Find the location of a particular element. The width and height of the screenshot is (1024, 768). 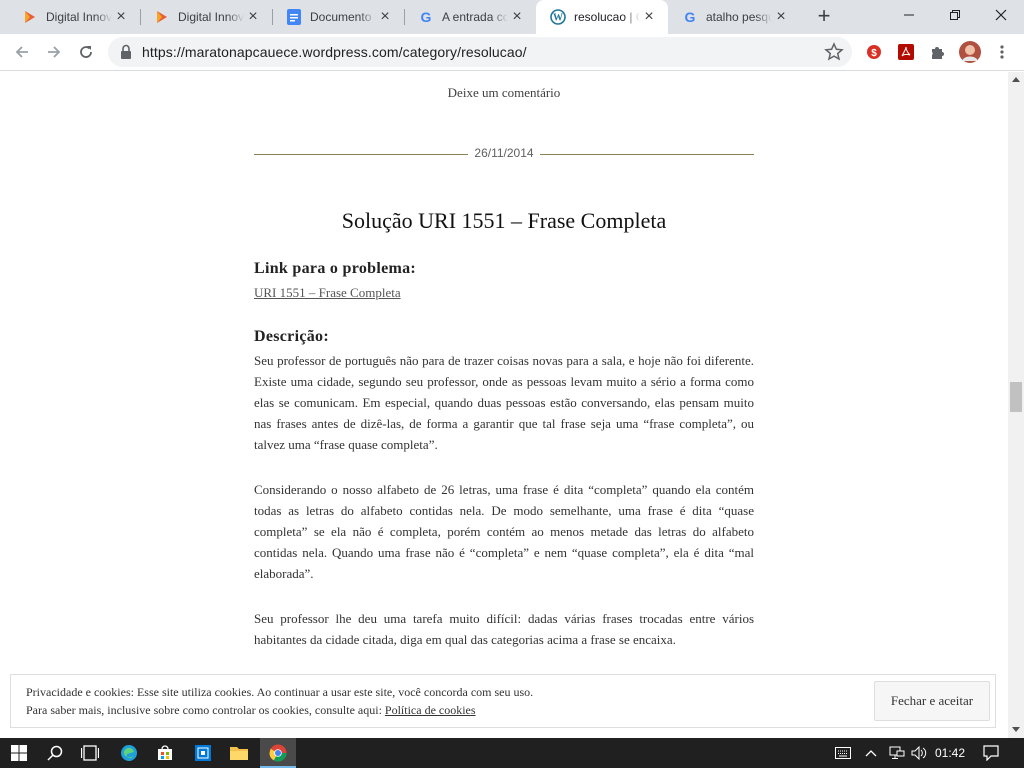

close-window-button is located at coordinates (1001, 15).